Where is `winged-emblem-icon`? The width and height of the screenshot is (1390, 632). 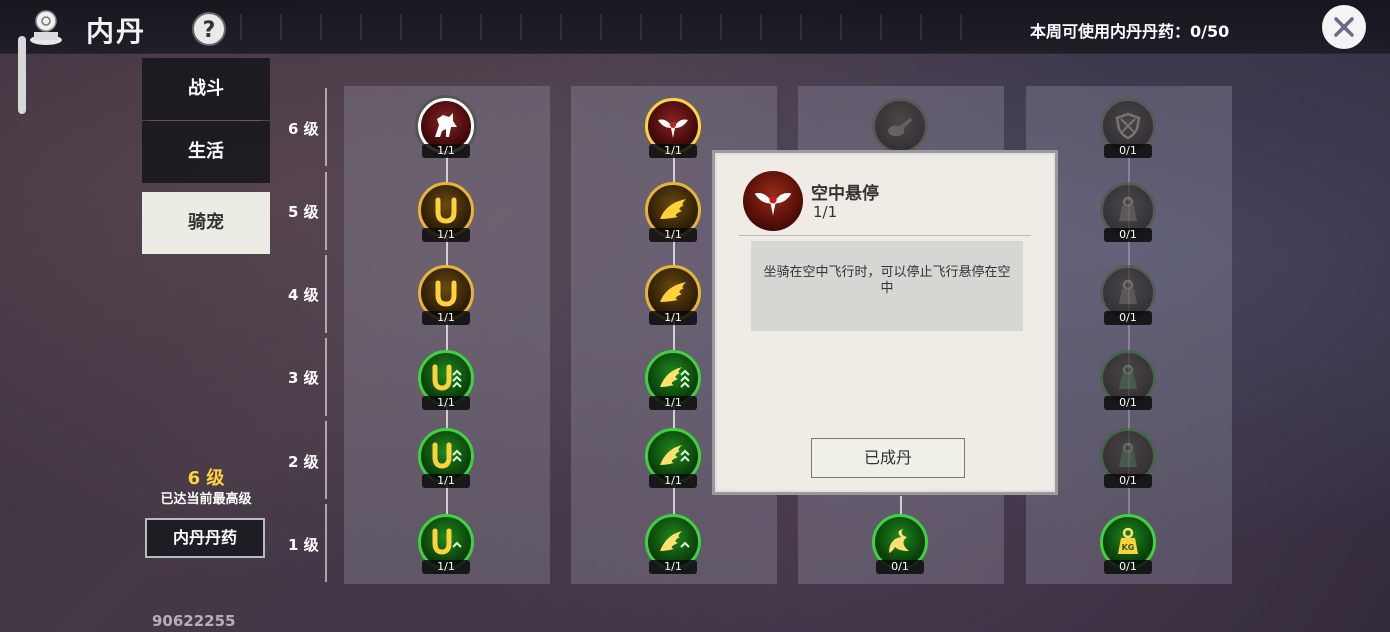 winged-emblem-icon is located at coordinates (773, 201).